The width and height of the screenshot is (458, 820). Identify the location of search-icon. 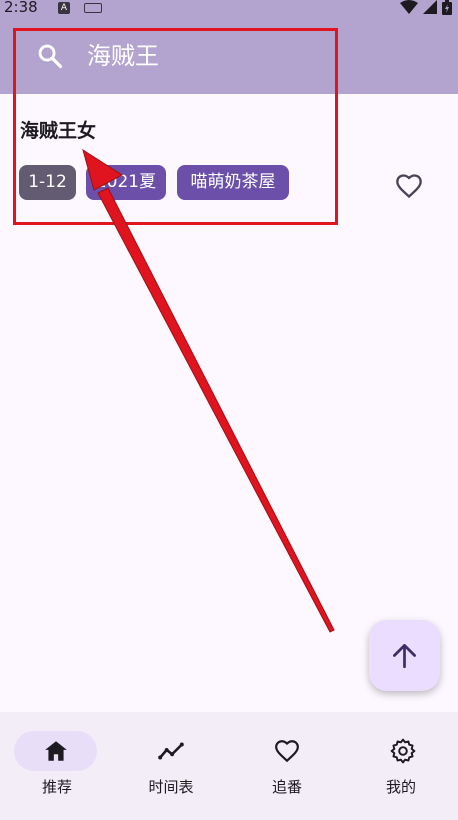
(50, 56).